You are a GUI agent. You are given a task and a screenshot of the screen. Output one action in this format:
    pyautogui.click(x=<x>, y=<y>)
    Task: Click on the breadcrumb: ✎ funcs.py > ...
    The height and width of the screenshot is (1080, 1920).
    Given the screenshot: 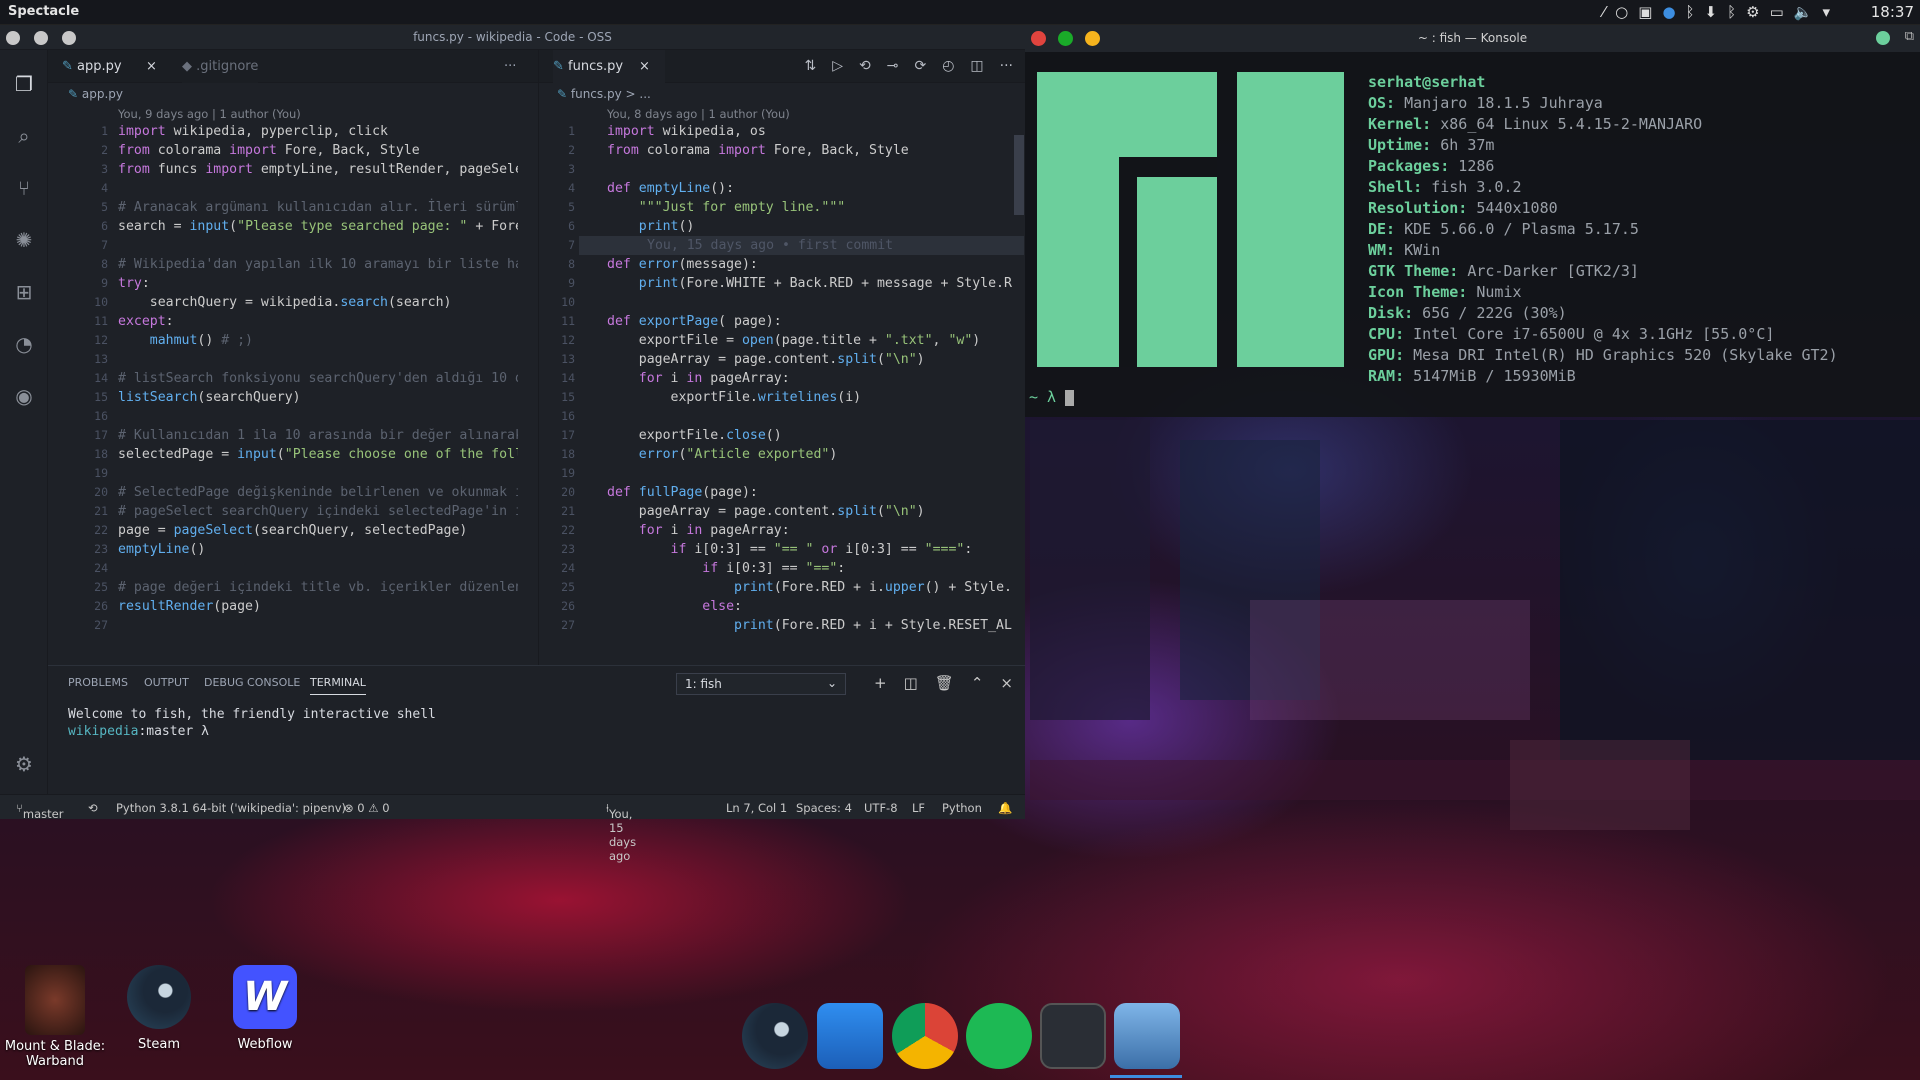 What is the action you would take?
    pyautogui.click(x=782, y=94)
    